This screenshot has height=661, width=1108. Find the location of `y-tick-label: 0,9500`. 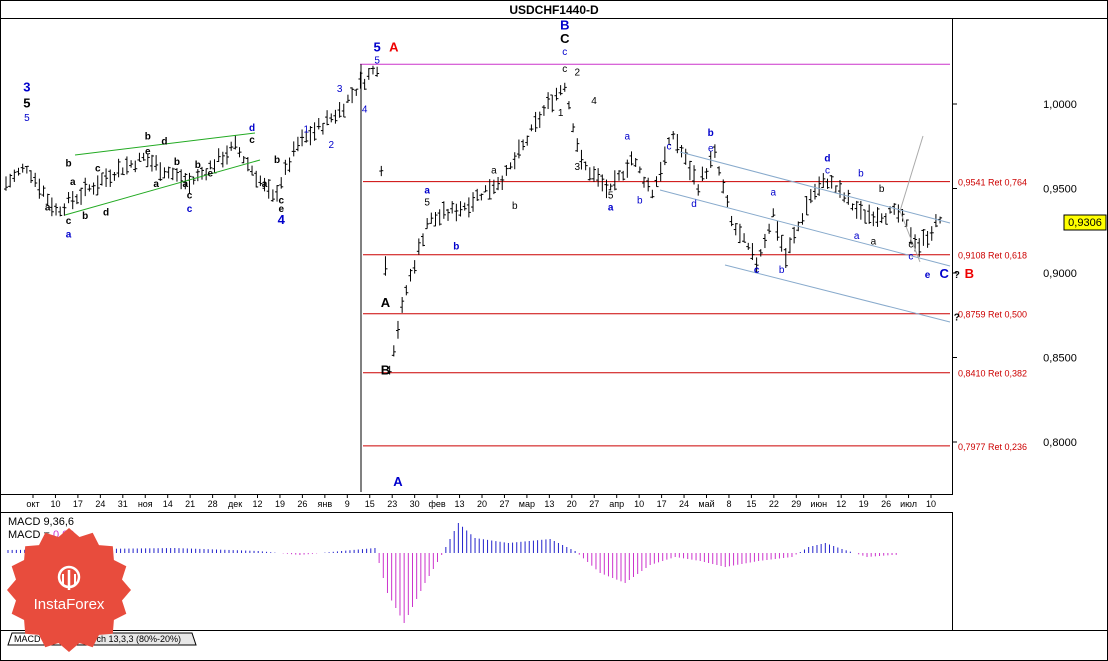

y-tick-label: 0,9500 is located at coordinates (1060, 190).